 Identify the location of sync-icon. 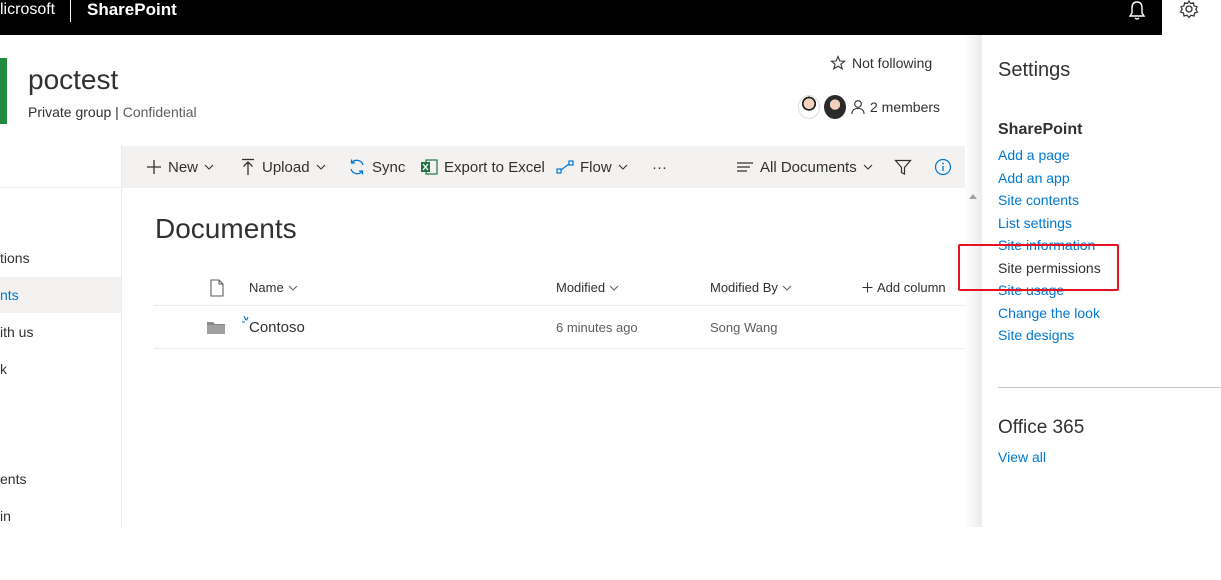
(357, 167).